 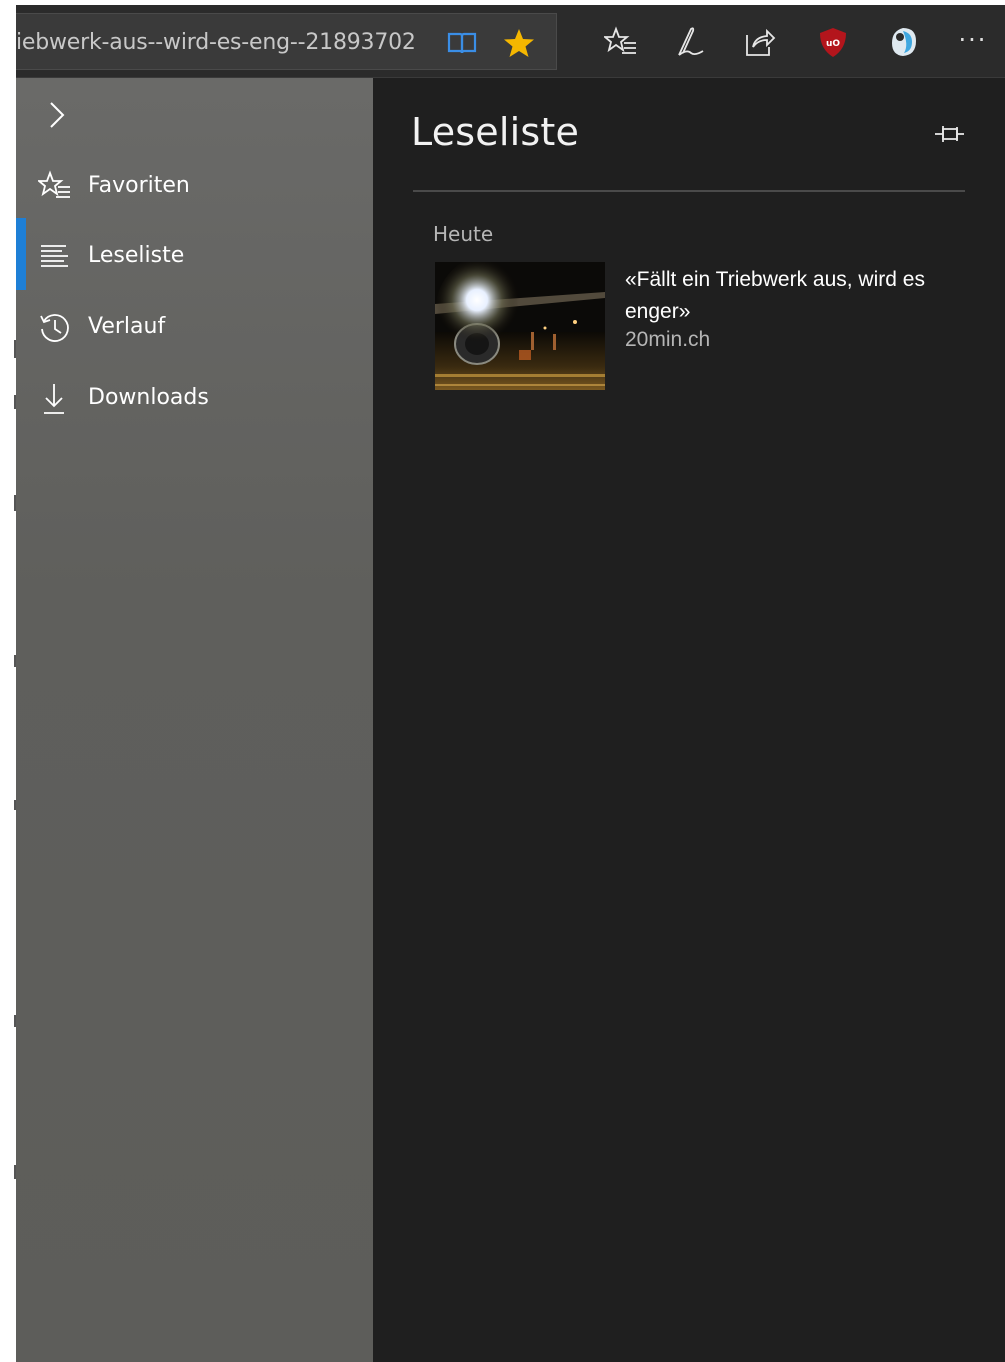 I want to click on nav-item-label: Verlauf, so click(x=127, y=326).